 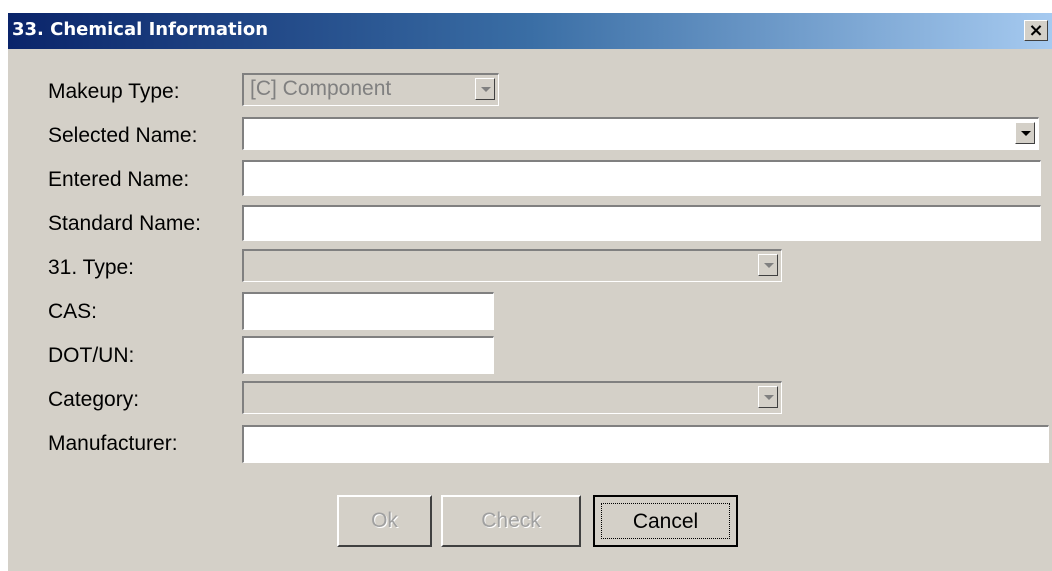 What do you see at coordinates (124, 223) in the screenshot?
I see `standard-name-label: Standard Name:` at bounding box center [124, 223].